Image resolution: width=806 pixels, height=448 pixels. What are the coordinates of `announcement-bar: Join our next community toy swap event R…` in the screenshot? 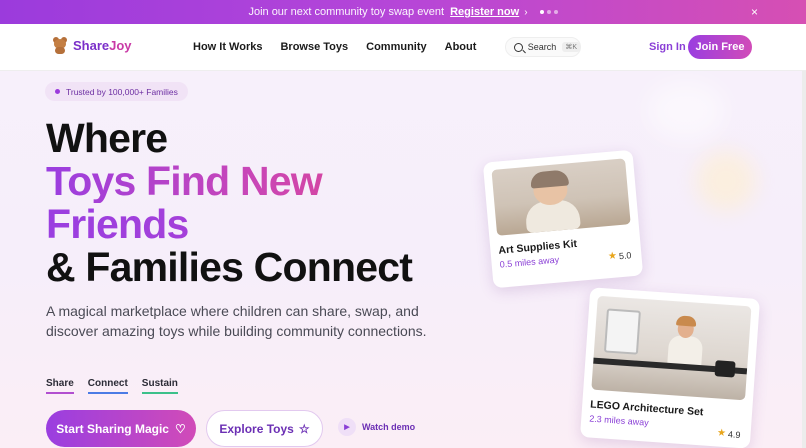 It's located at (403, 12).